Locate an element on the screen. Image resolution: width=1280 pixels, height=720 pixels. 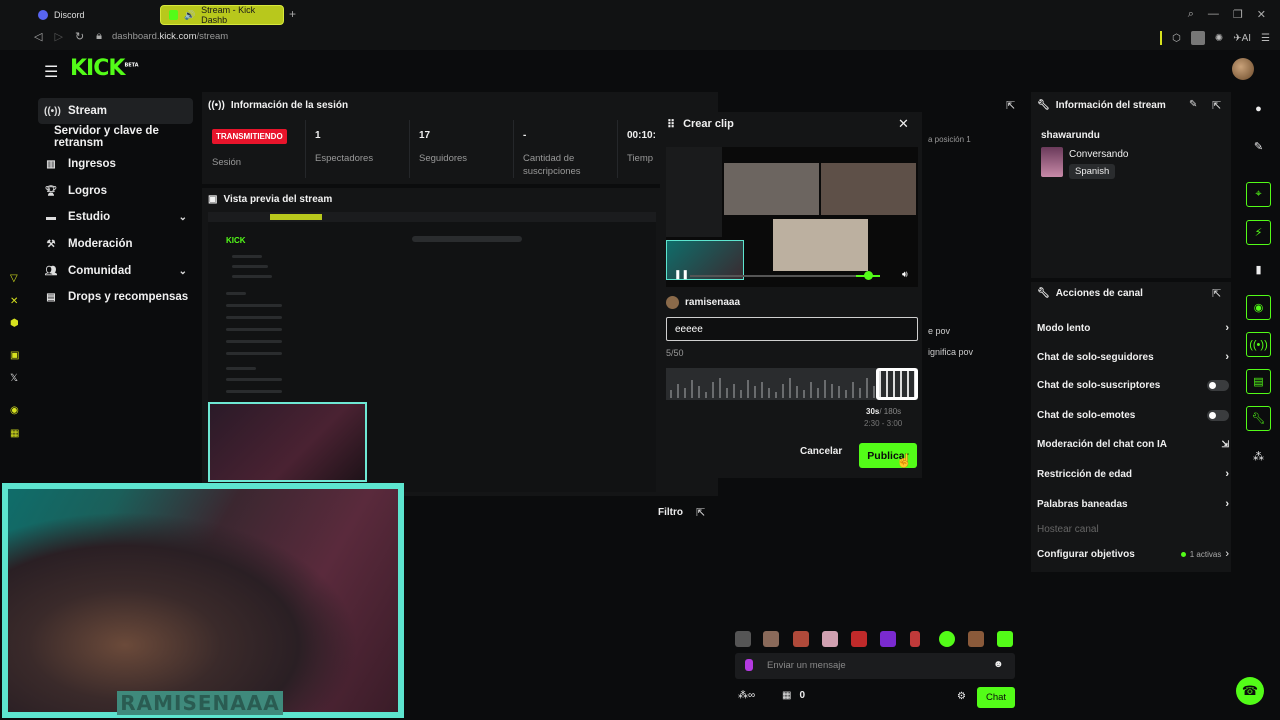
action-followers-only: Chat de solo-seguidores › is located at coordinates (1133, 357).